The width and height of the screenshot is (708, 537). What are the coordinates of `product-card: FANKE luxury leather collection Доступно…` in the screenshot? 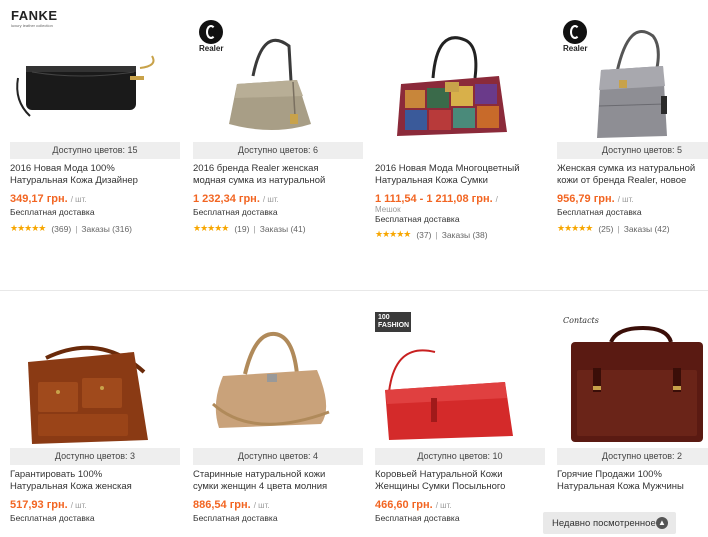 It's located at (95, 120).